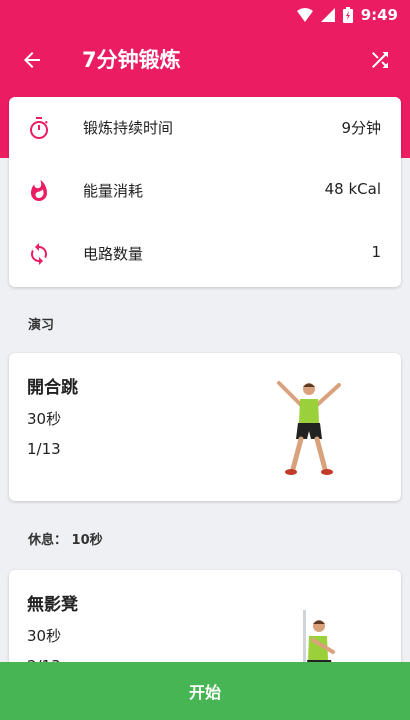  What do you see at coordinates (352, 189) in the screenshot?
I see `info-value: 48 kCal` at bounding box center [352, 189].